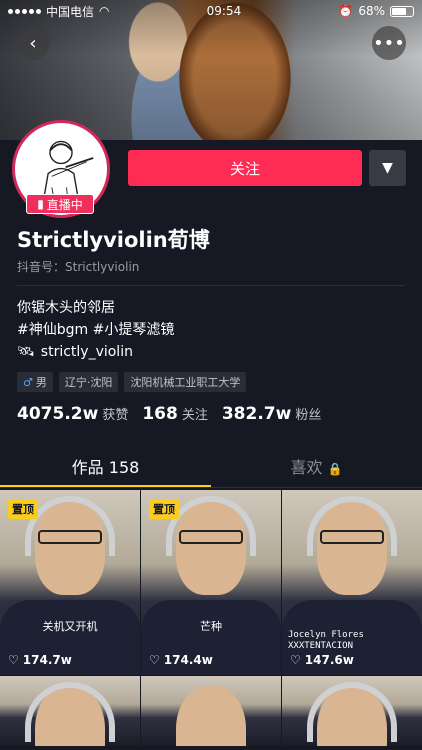 This screenshot has width=422, height=750. I want to click on school-tag: 沈阳机械工业职工大学, so click(185, 382).